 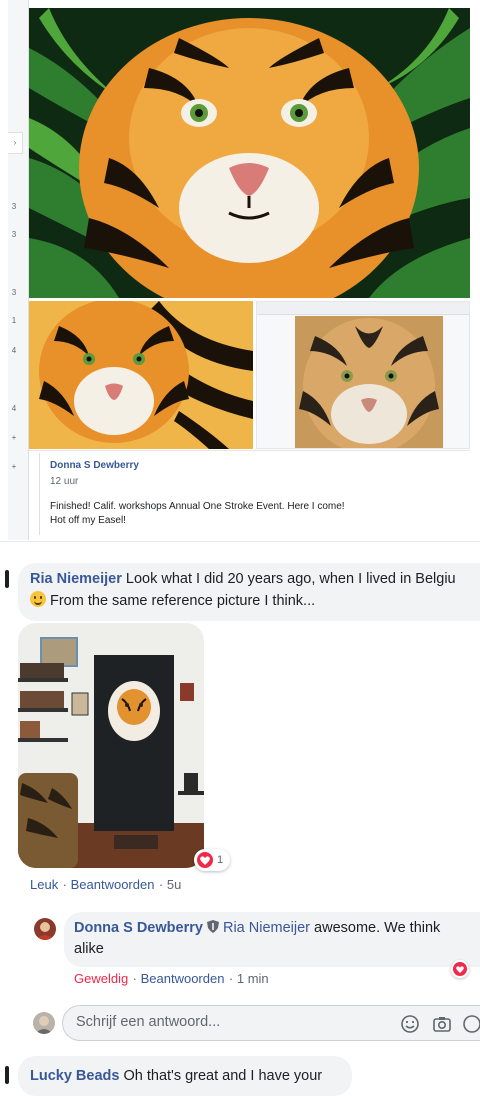 What do you see at coordinates (212, 926) in the screenshot?
I see `shield-icon` at bounding box center [212, 926].